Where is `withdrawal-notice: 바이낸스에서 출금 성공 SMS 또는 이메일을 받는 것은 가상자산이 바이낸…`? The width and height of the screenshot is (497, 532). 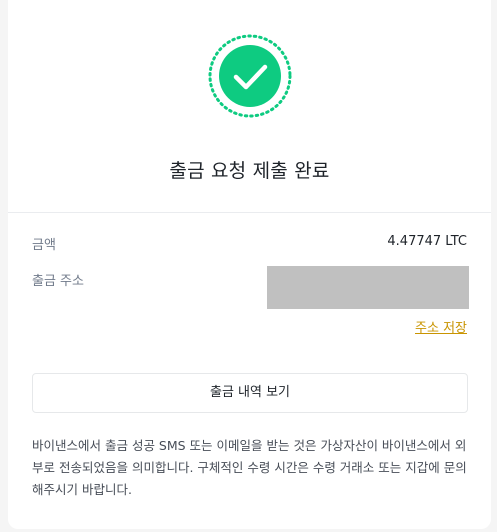 withdrawal-notice: 바이낸스에서 출금 성공 SMS 또는 이메일을 받는 것은 가상자산이 바이낸… is located at coordinates (249, 467).